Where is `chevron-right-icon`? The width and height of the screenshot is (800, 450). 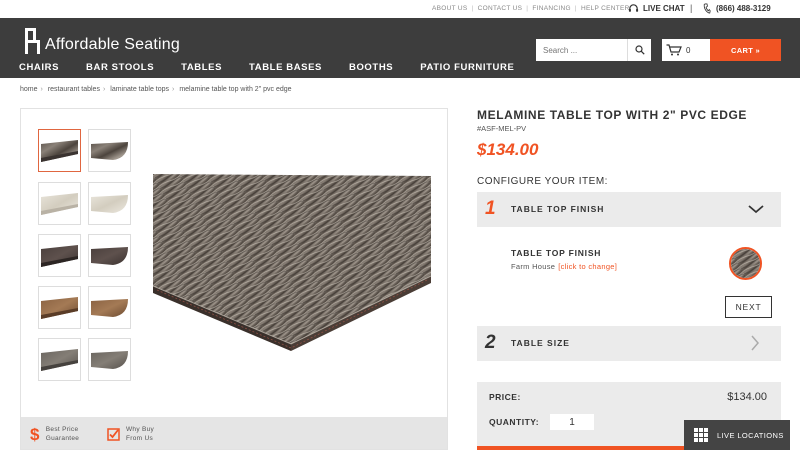
chevron-right-icon is located at coordinates (755, 343).